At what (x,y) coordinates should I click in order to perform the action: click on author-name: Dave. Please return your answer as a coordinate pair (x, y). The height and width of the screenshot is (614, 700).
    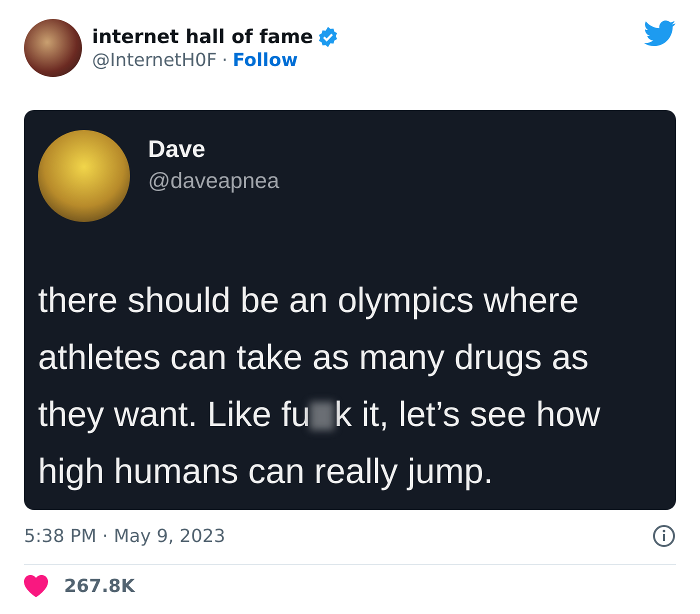
    Looking at the image, I should click on (177, 150).